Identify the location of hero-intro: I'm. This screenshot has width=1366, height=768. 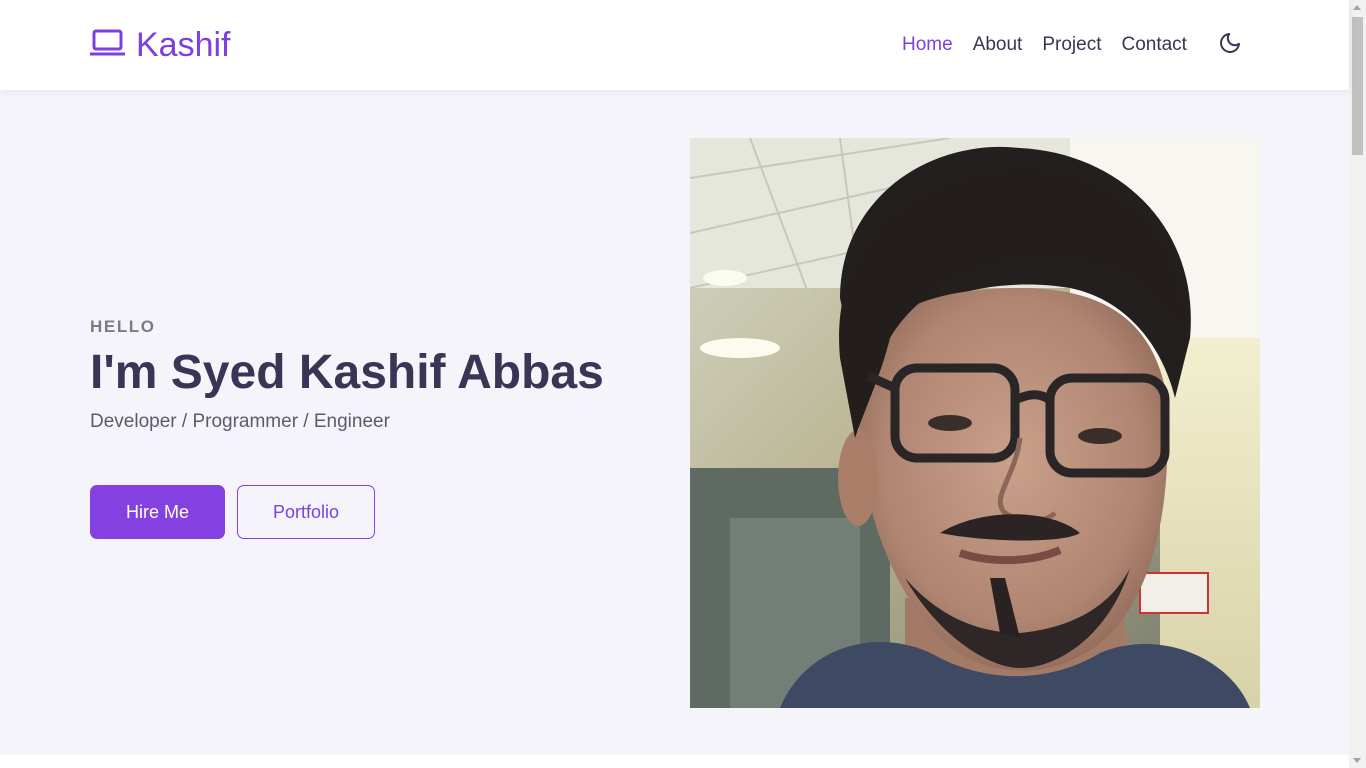
(124, 372).